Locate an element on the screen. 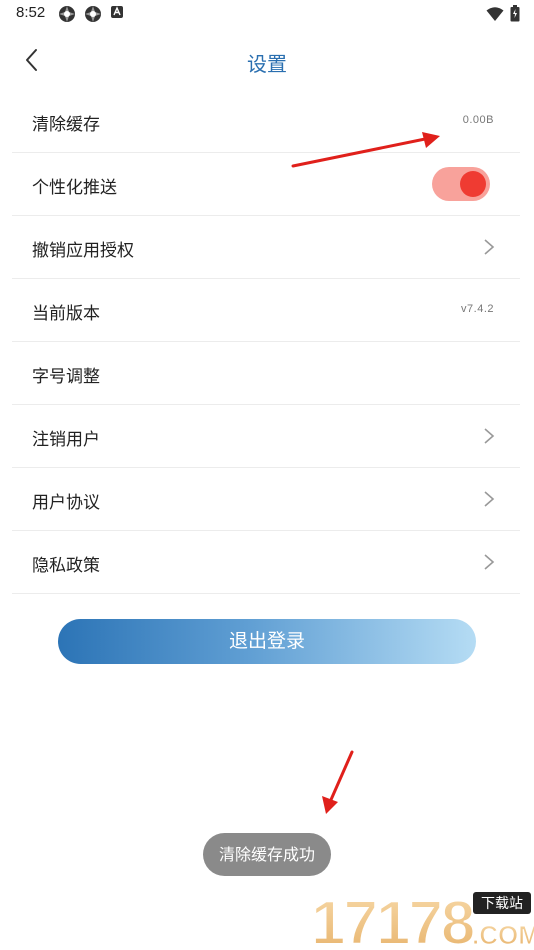 This screenshot has width=534, height=950. row-label: 字号调整 is located at coordinates (66, 377).